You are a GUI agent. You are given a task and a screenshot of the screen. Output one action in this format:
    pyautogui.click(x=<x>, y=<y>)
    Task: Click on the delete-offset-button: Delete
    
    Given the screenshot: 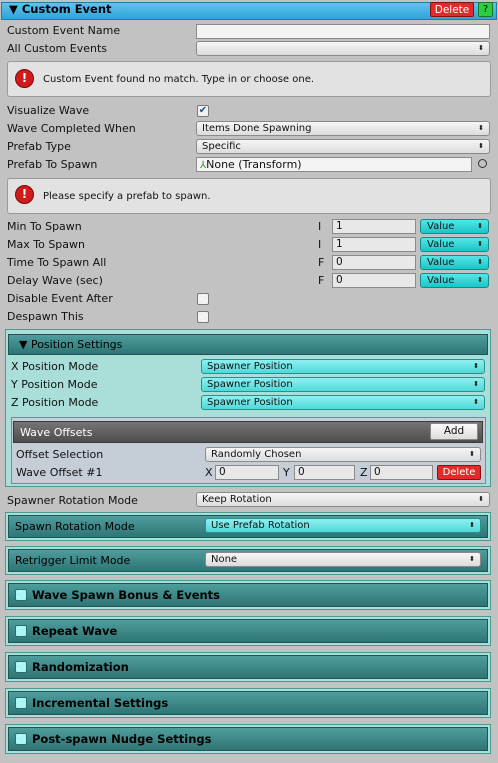 What is the action you would take?
    pyautogui.click(x=459, y=472)
    